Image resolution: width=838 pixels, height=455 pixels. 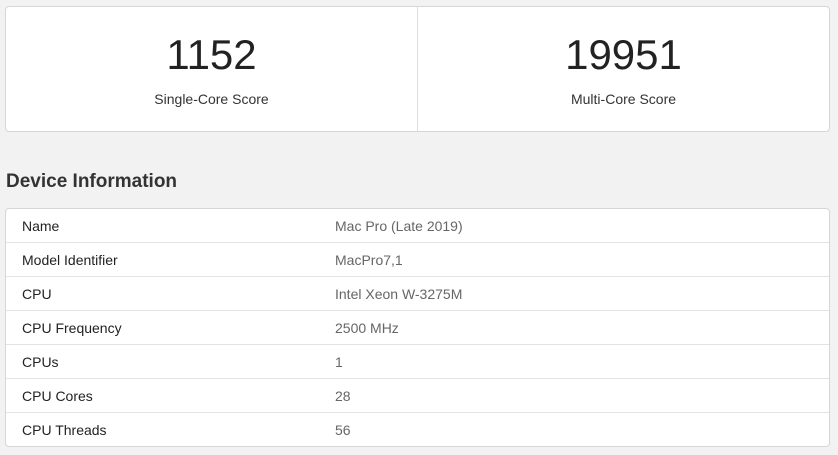 What do you see at coordinates (343, 395) in the screenshot?
I see `row-value: 28` at bounding box center [343, 395].